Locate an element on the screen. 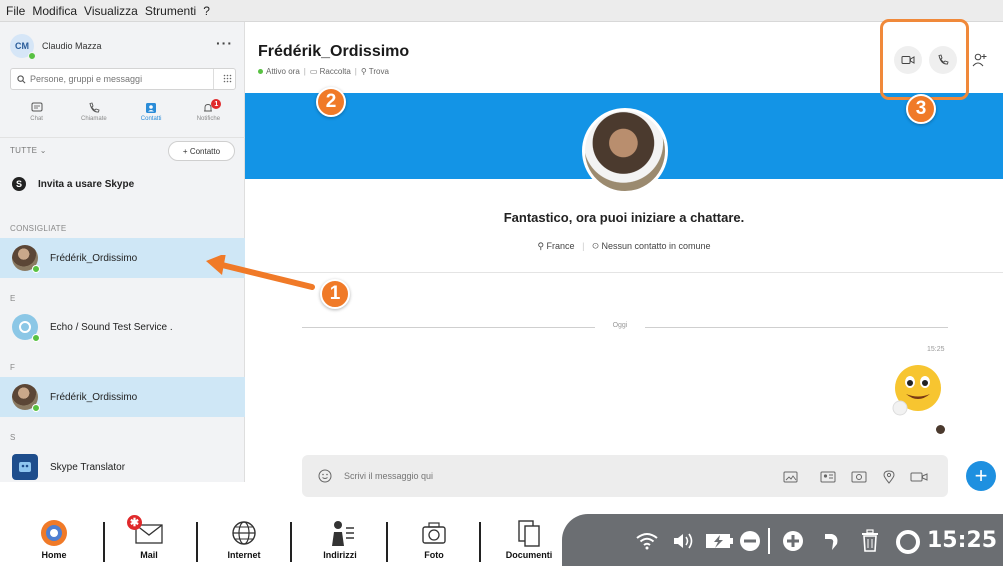 The image size is (1003, 566). undo-icon is located at coordinates (832, 541).